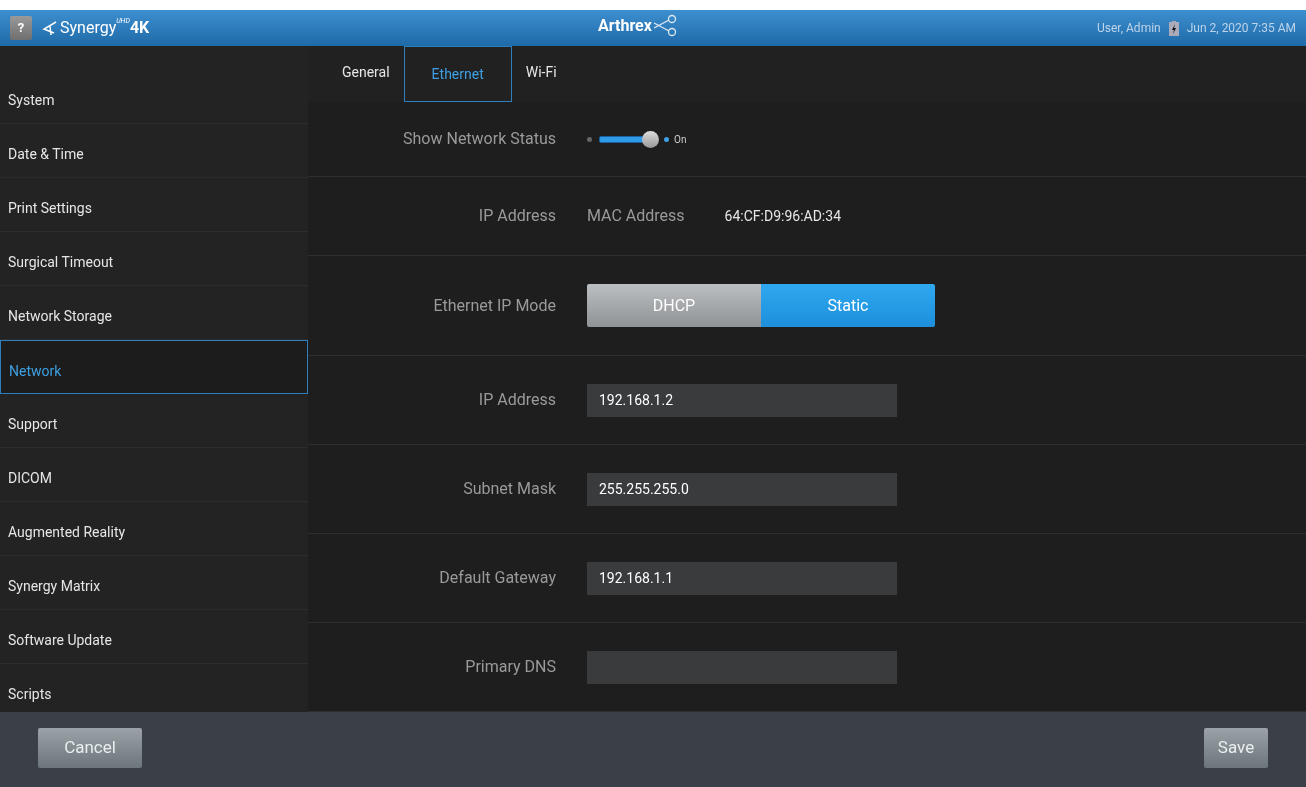  What do you see at coordinates (742, 400) in the screenshot?
I see `input-field: 192.168.1.2` at bounding box center [742, 400].